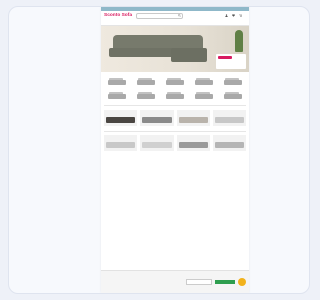 Image resolution: width=320 pixels, height=300 pixels. Describe the element at coordinates (225, 282) in the screenshot. I see `newsletter-submit-button` at that location.